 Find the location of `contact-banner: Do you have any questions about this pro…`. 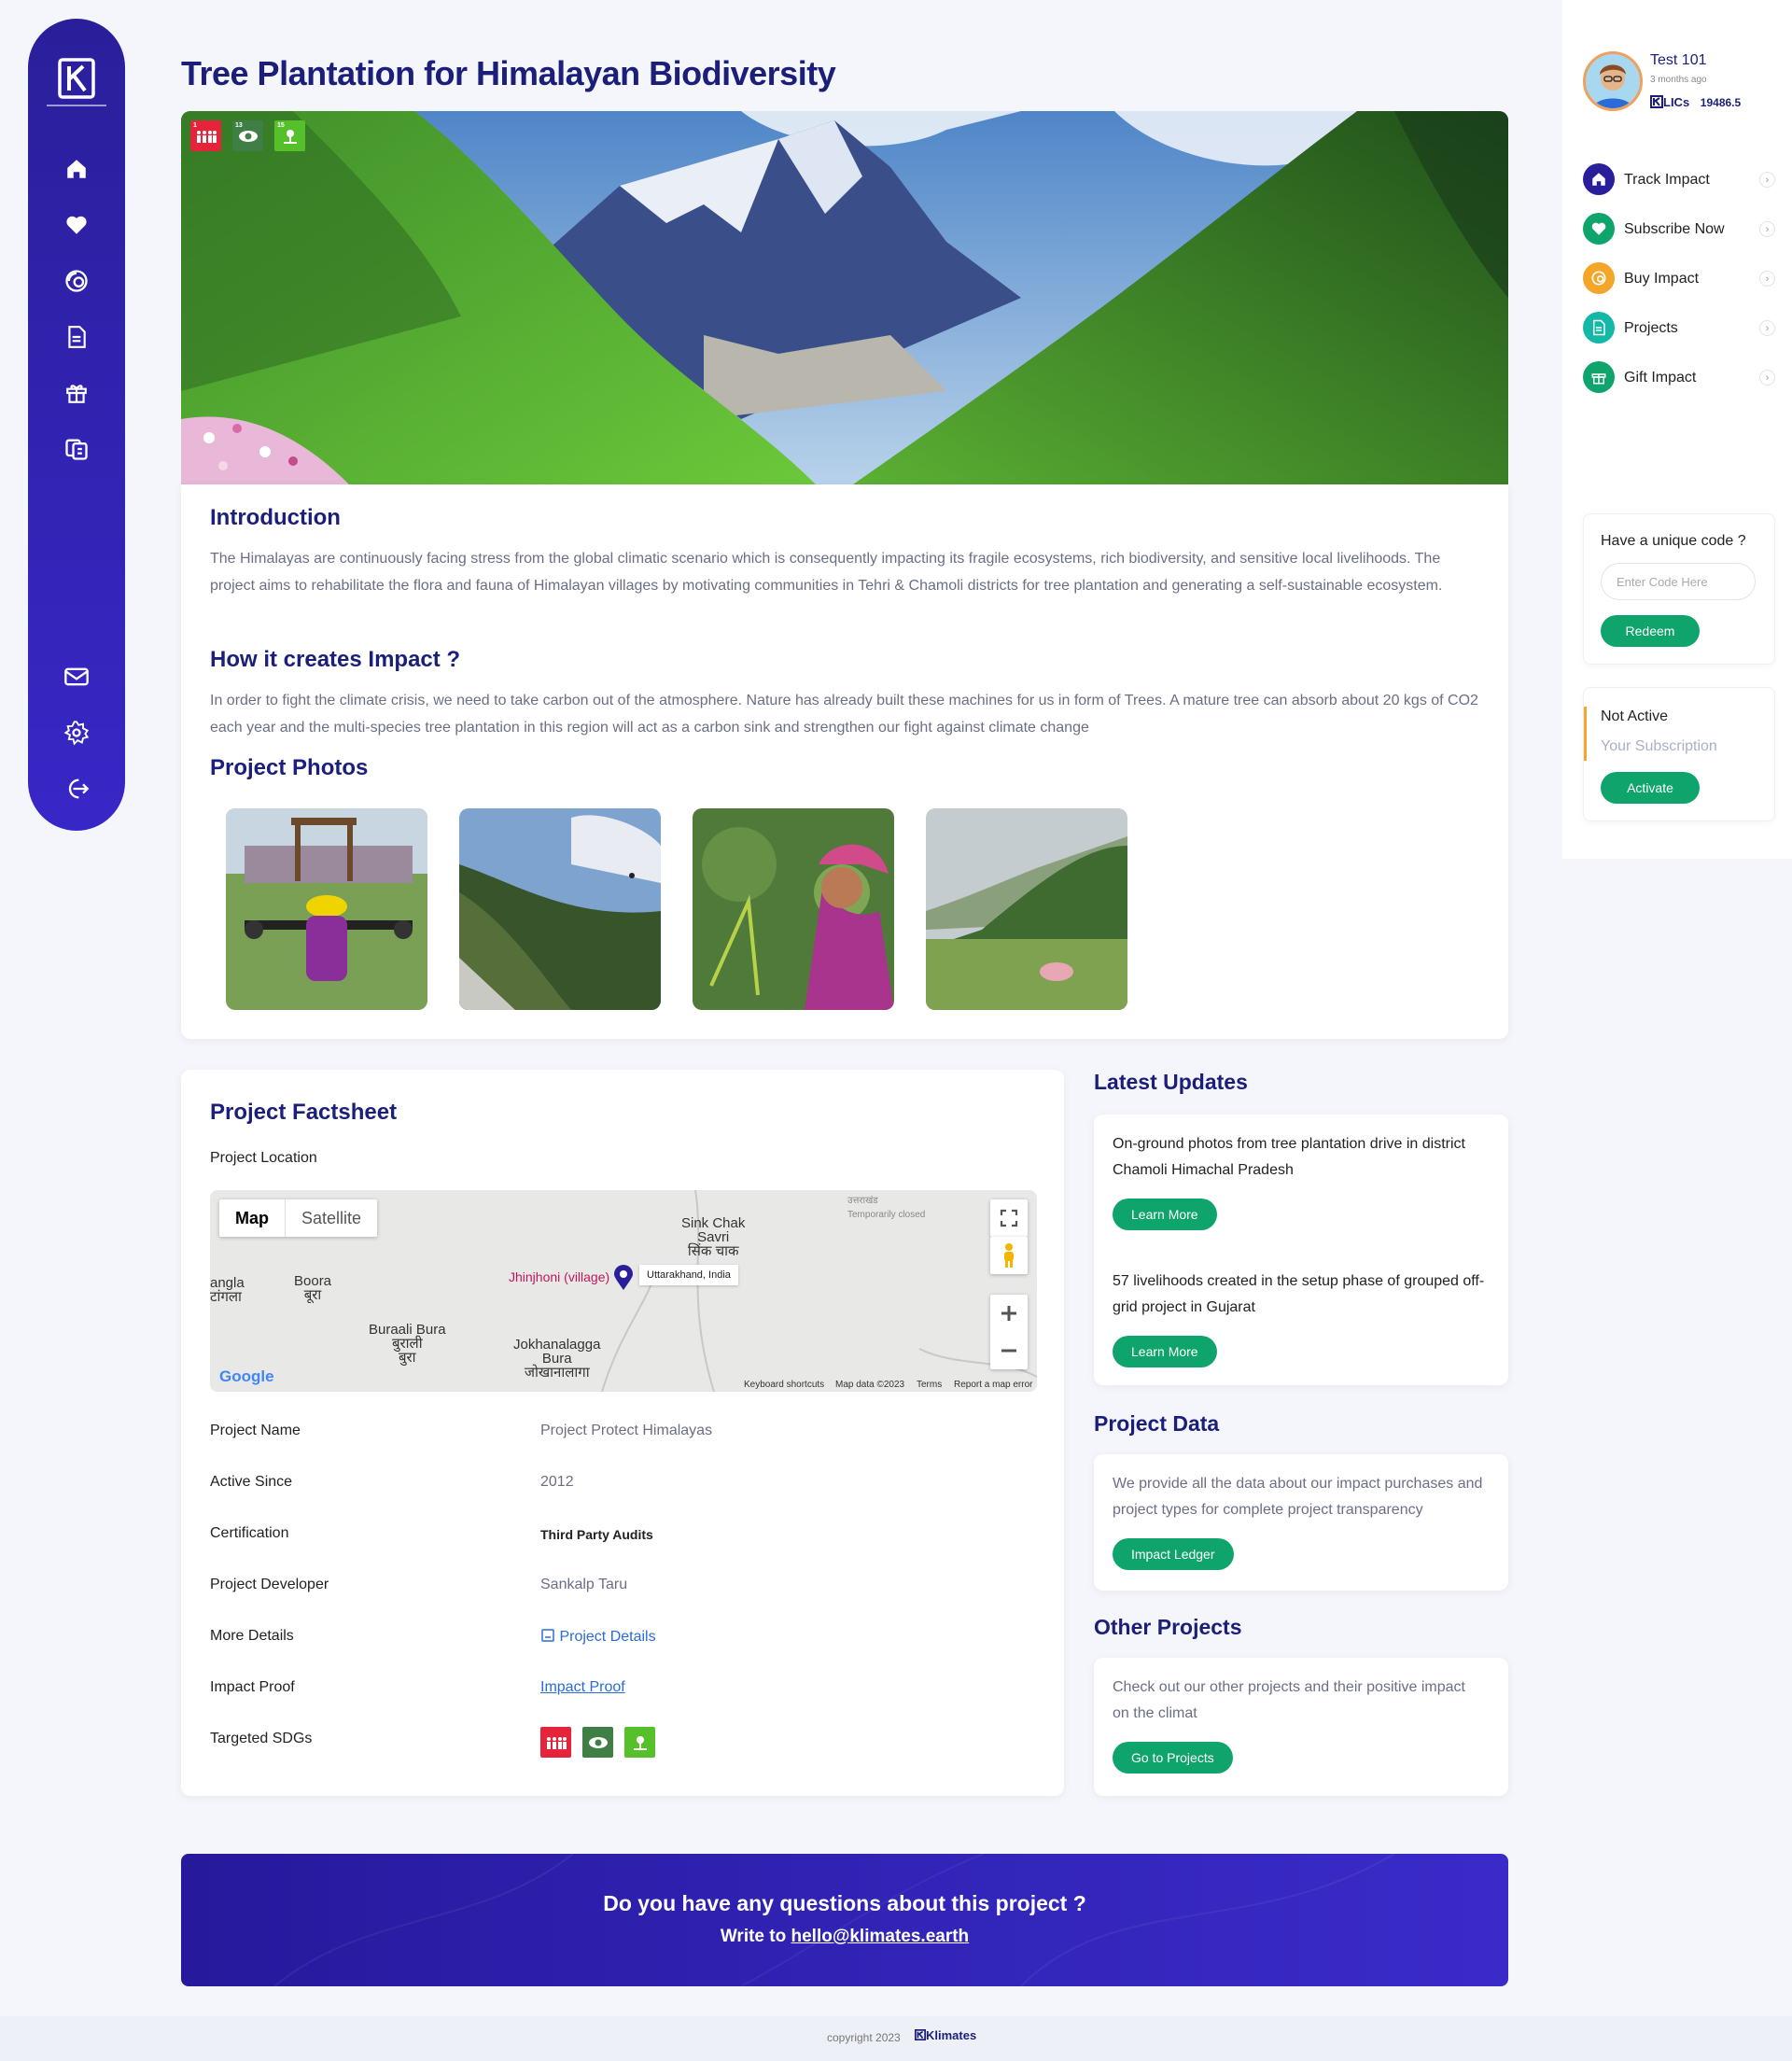

contact-banner: Do you have any questions about this pro… is located at coordinates (844, 1920).